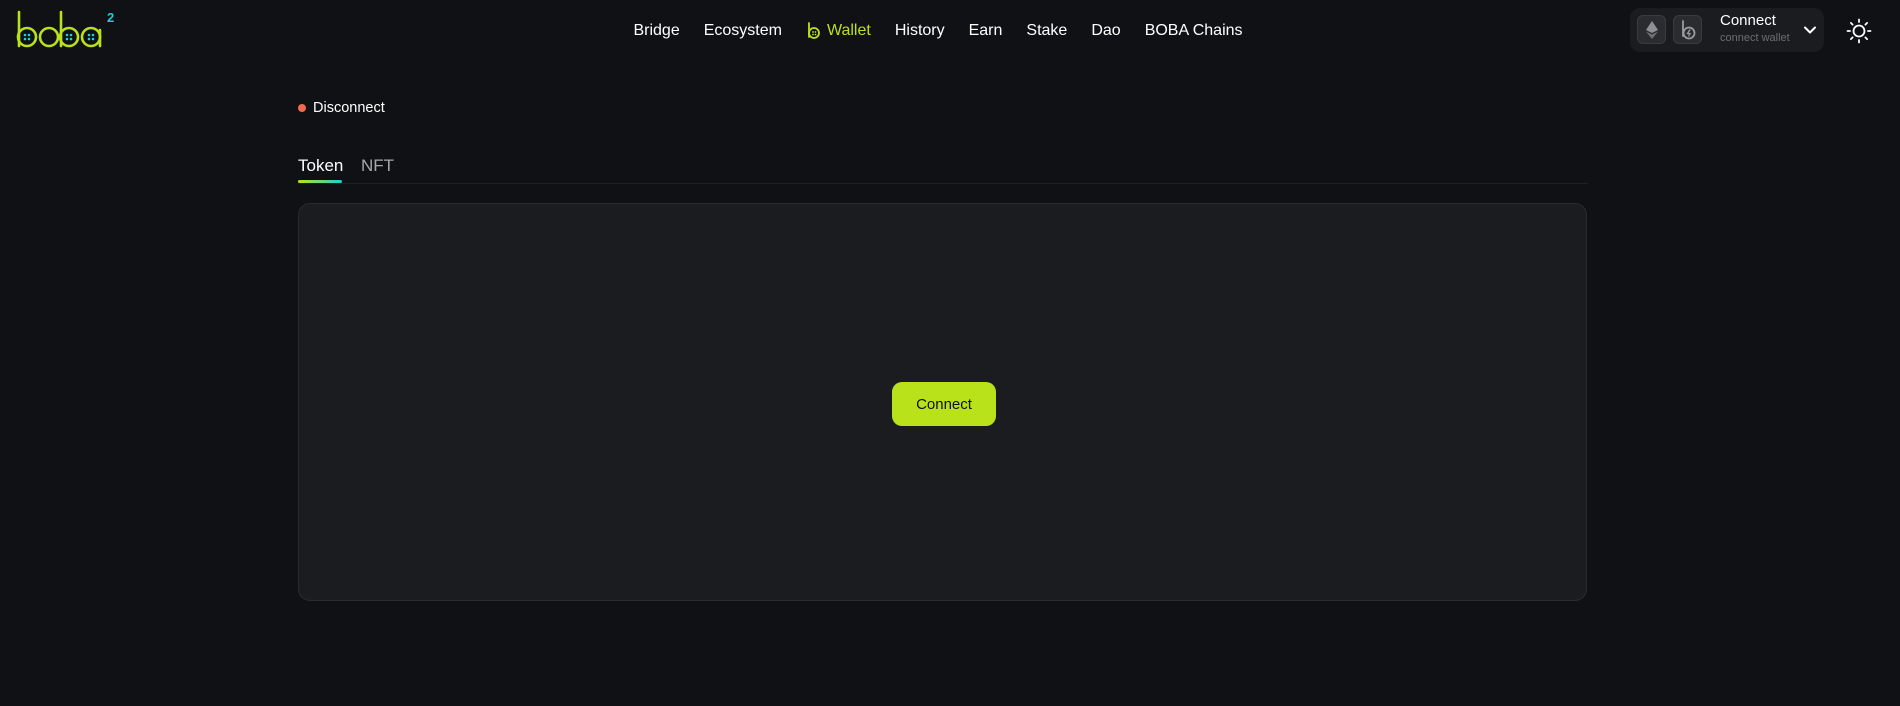  Describe the element at coordinates (1859, 31) in the screenshot. I see `sun-icon` at that location.